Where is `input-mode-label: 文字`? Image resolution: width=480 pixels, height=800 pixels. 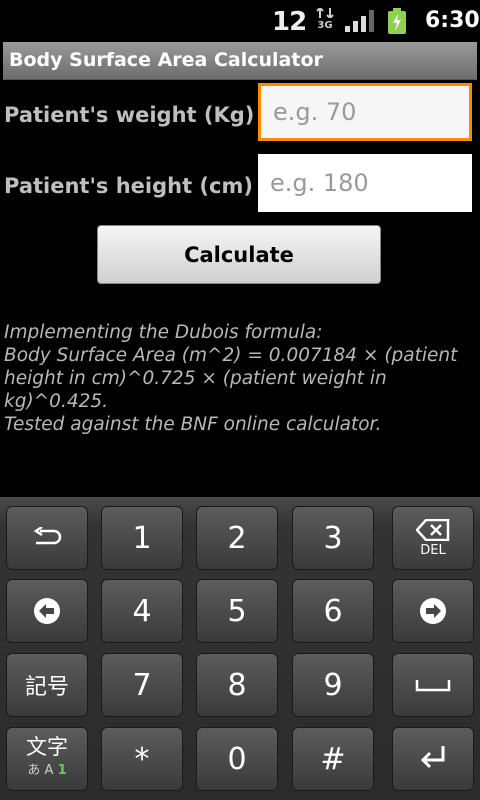 input-mode-label: 文字 is located at coordinates (47, 747).